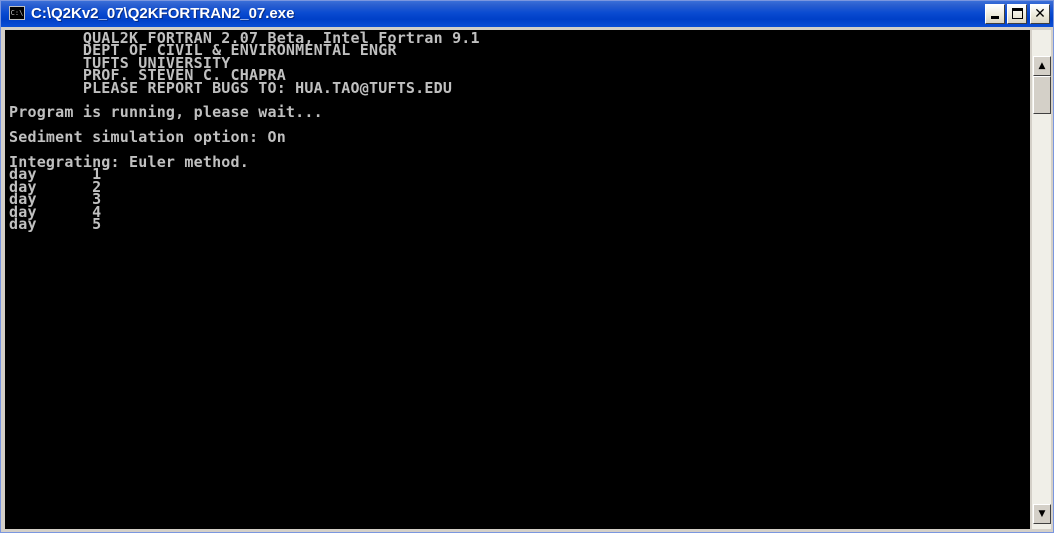 Image resolution: width=1054 pixels, height=533 pixels. I want to click on title-bar: C:\ C:\Q2Kv2_07\Q2KFORTRAN2_07.exe ✕, so click(527, 14).